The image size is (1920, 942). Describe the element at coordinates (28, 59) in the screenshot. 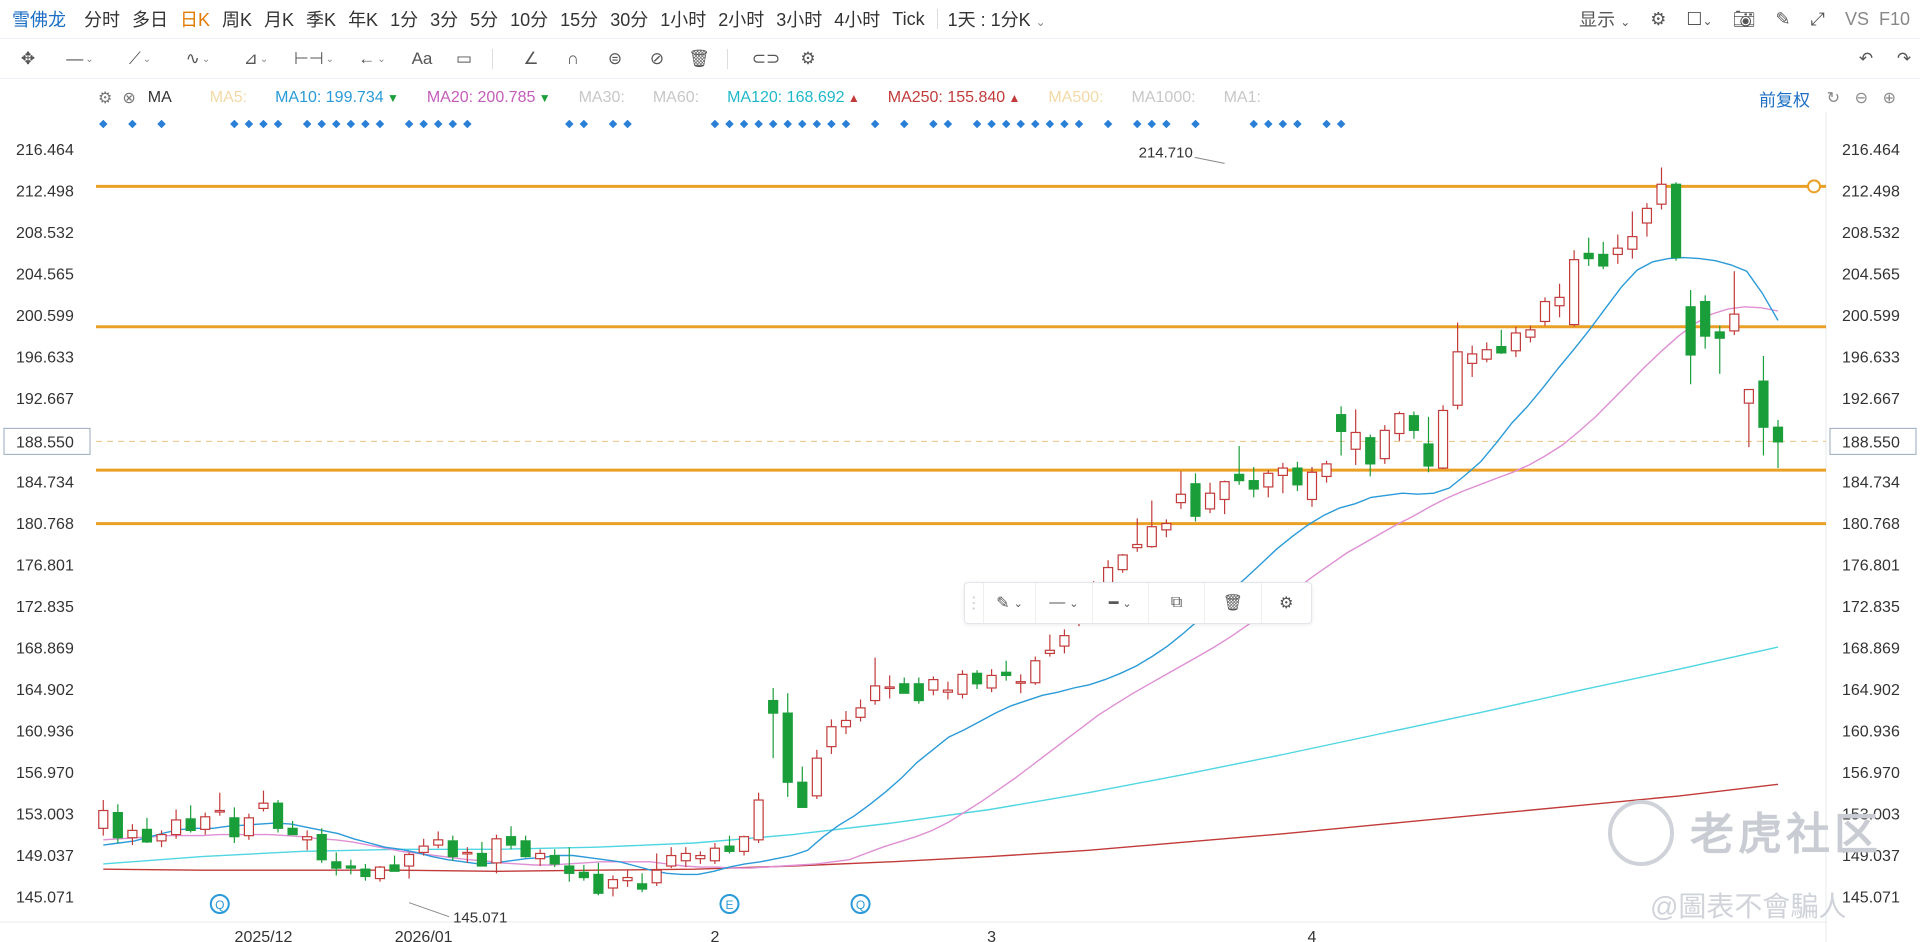

I see `move-icon: ✥` at that location.